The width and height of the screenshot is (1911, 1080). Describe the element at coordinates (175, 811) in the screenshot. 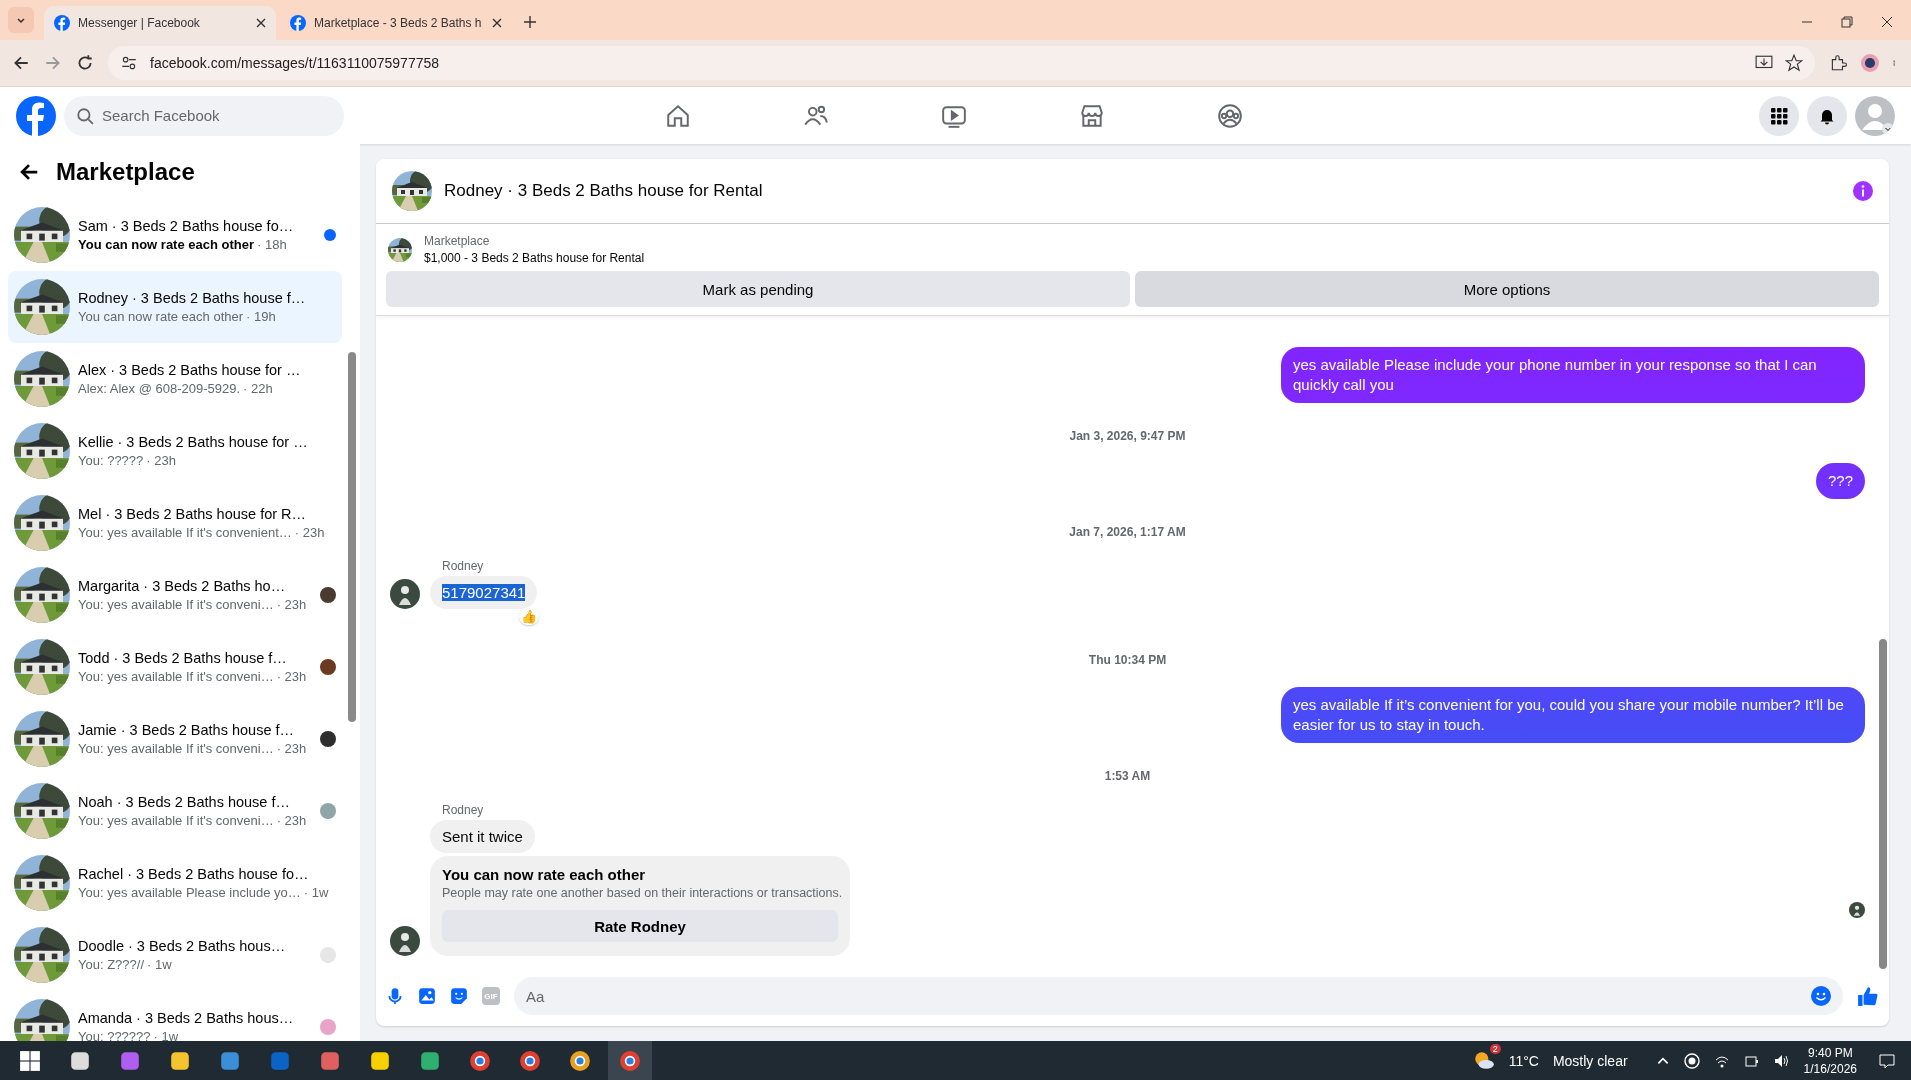

I see `conversation-item: Noah · 3 Beds 2 Baths house f… You: yes available If it's conveni… · 23h` at that location.